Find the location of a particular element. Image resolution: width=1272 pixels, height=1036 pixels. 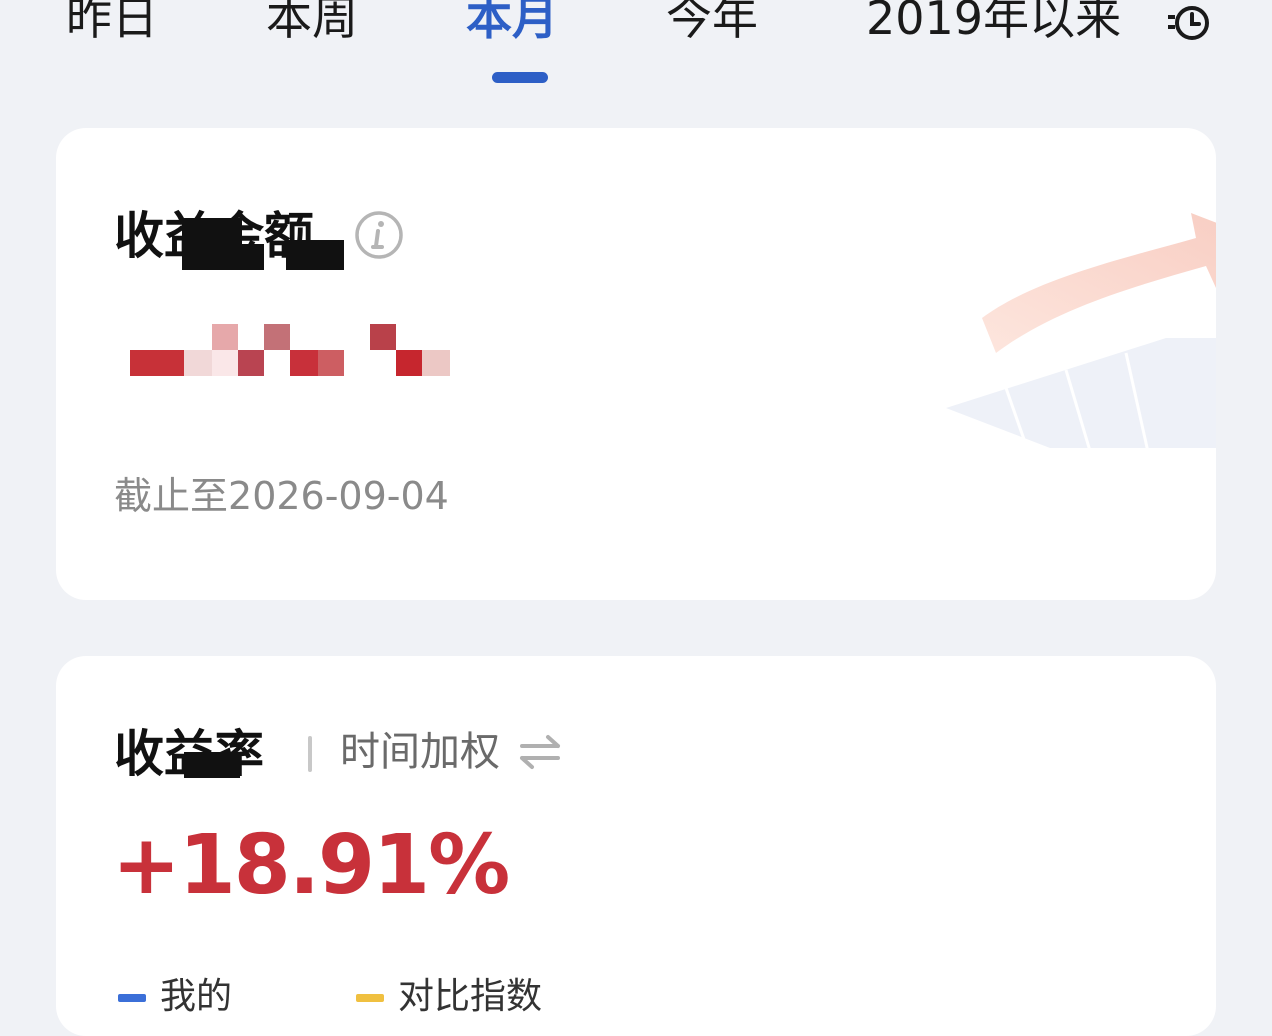

tab-this-year: 今年 is located at coordinates (712, 24).